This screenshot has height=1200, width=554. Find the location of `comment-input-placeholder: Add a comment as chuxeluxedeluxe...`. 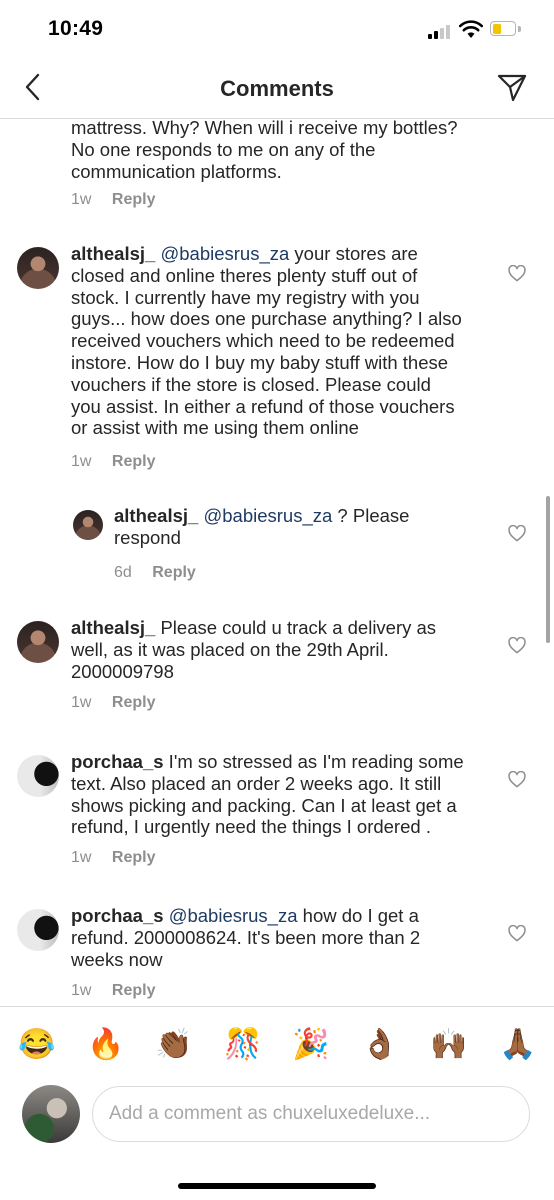

comment-input-placeholder: Add a comment as chuxeluxedeluxe... is located at coordinates (270, 1113).